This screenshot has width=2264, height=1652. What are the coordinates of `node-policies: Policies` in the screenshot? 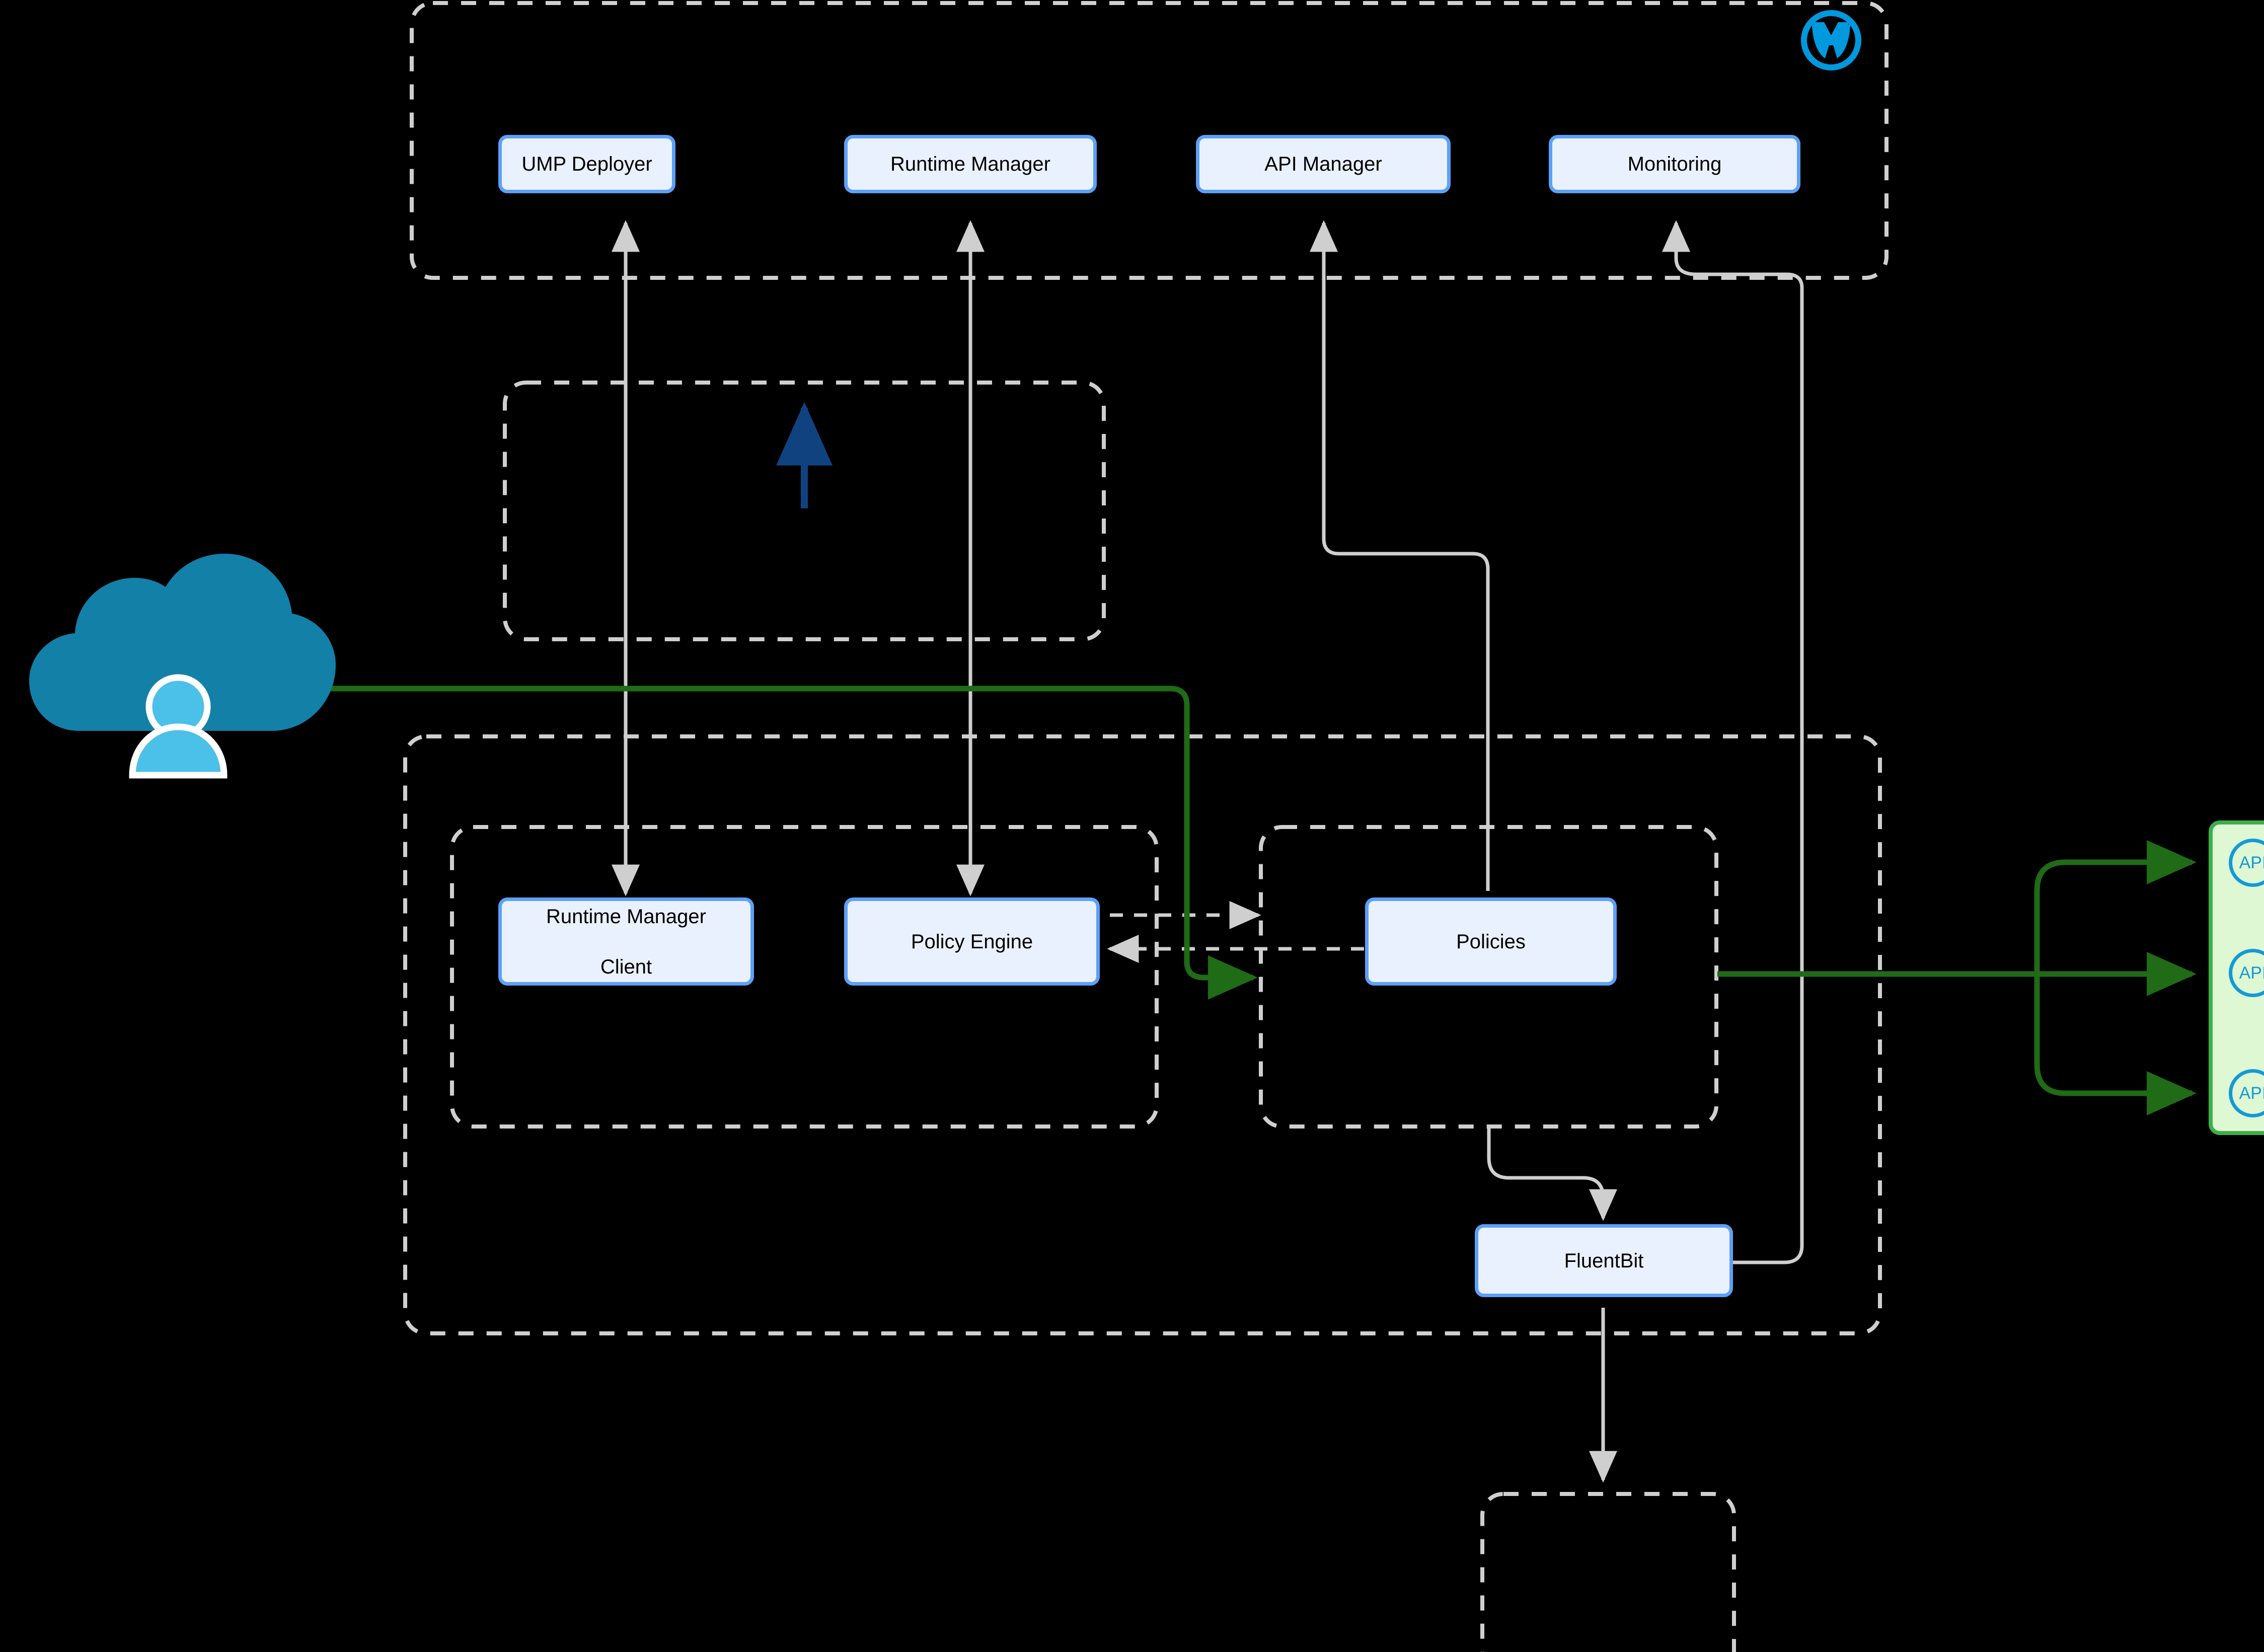 It's located at (1491, 941).